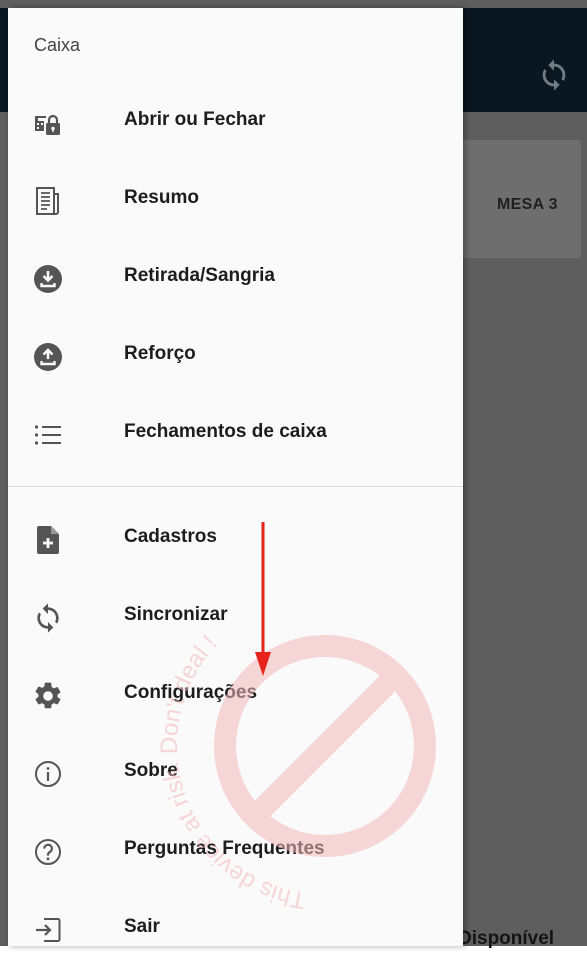  I want to click on menu-item-resumo: Resumo, so click(235, 200).